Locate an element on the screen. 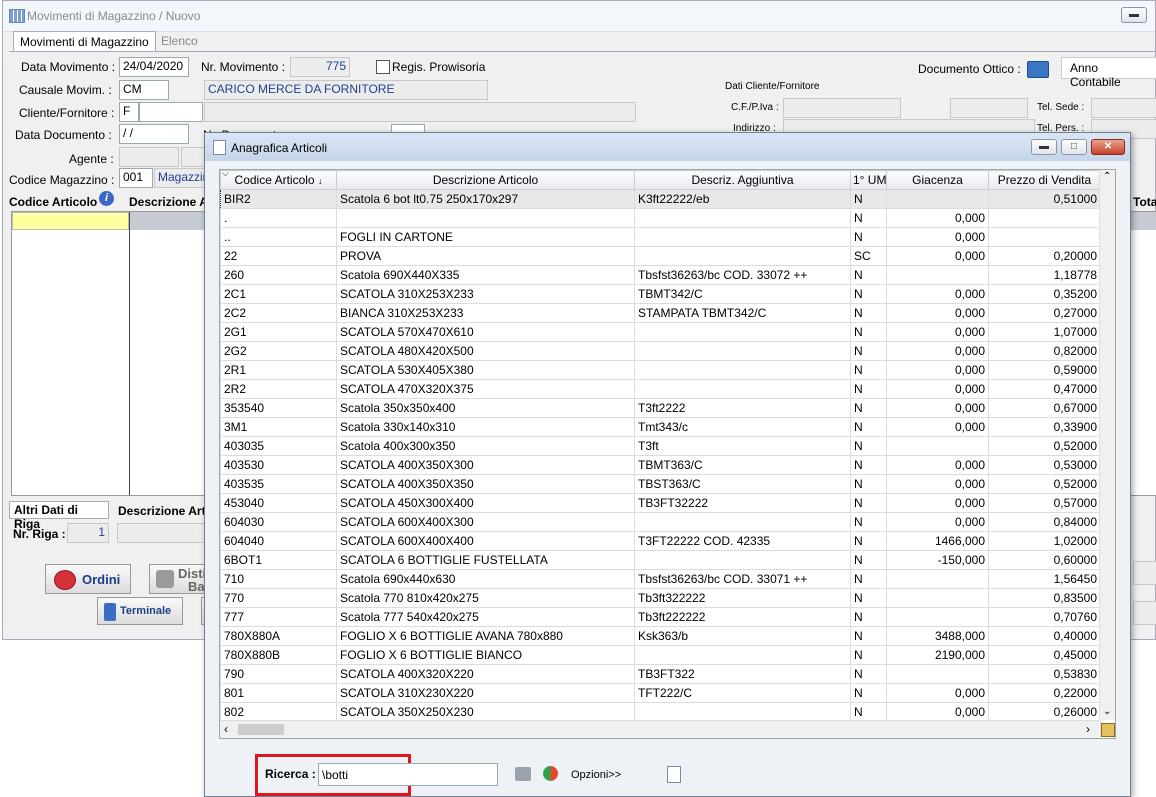 This screenshot has width=1156, height=797. cliente-id-field is located at coordinates (171, 112).